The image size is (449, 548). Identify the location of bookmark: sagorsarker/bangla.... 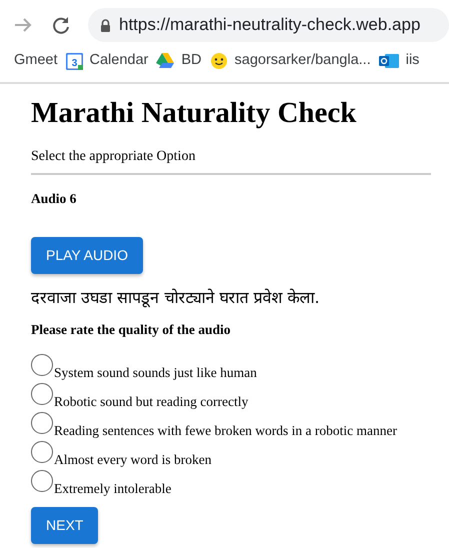
(290, 61).